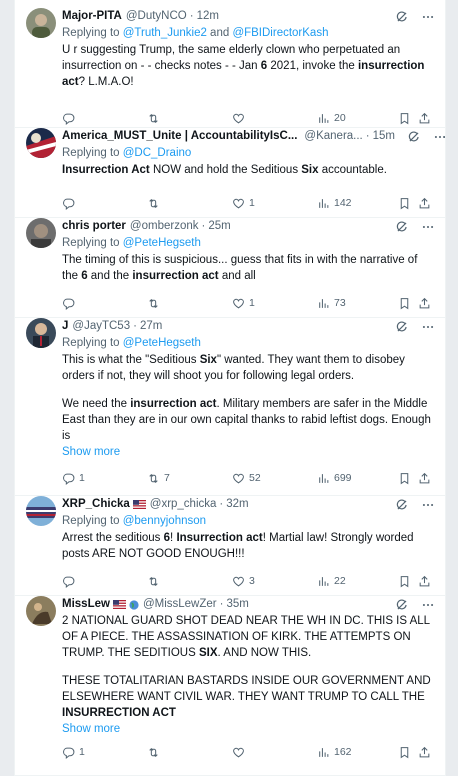  Describe the element at coordinates (164, 226) in the screenshot. I see `author-handle: @omberzonk` at that location.